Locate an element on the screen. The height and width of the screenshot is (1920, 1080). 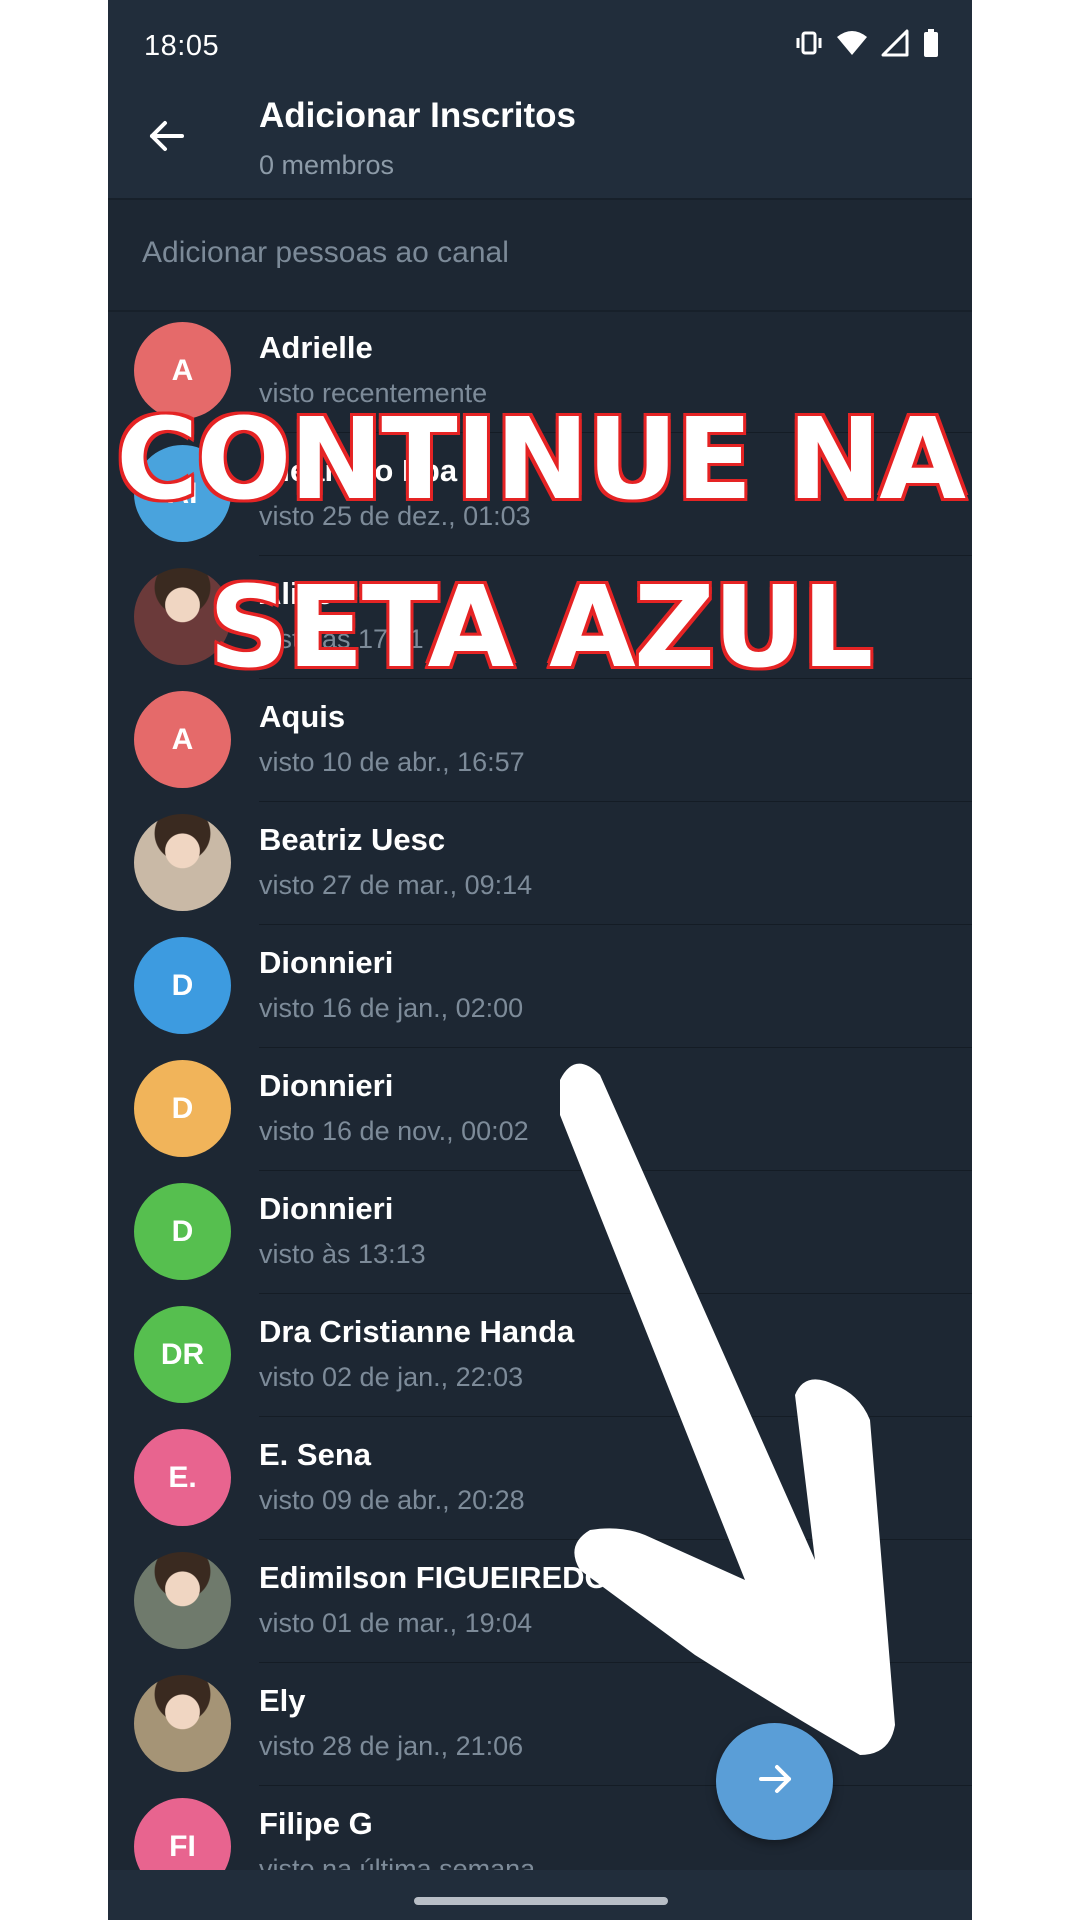
contact-row: D Dionnieri visto 16 de jan., 02:00 is located at coordinates (540, 986).